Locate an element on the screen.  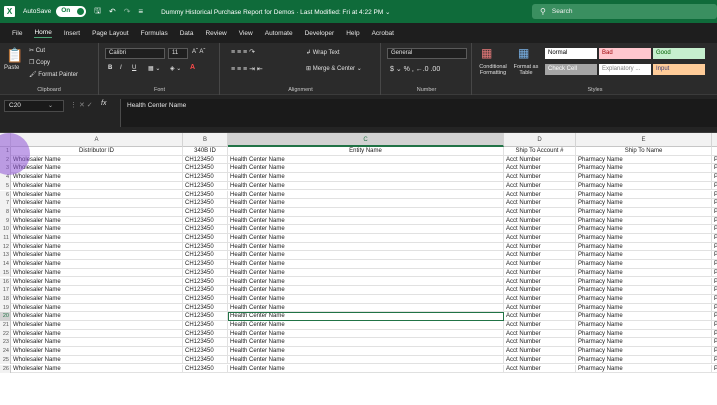
cell-c16: Health Center Name is located at coordinates (366, 282).